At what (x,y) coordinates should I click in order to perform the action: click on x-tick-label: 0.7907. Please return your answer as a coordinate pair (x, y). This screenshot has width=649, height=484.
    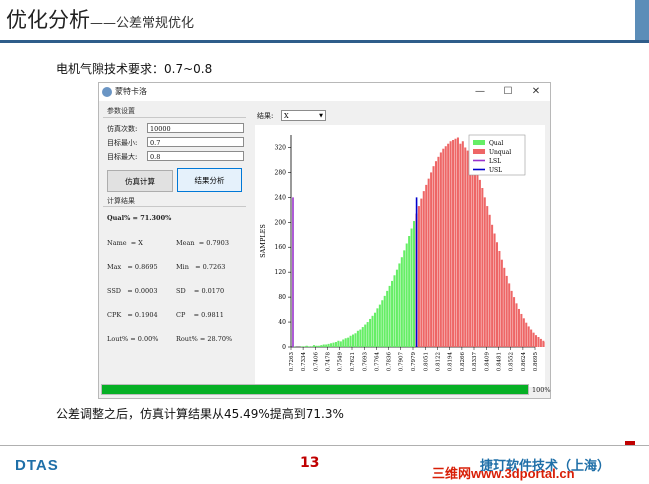
    Looking at the image, I should click on (402, 362).